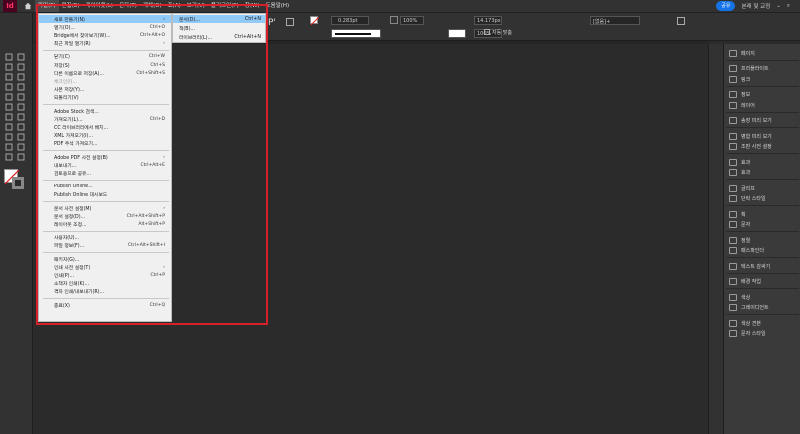 This screenshot has height=434, width=800. Describe the element at coordinates (28, 6) in the screenshot. I see `home-icon` at that location.